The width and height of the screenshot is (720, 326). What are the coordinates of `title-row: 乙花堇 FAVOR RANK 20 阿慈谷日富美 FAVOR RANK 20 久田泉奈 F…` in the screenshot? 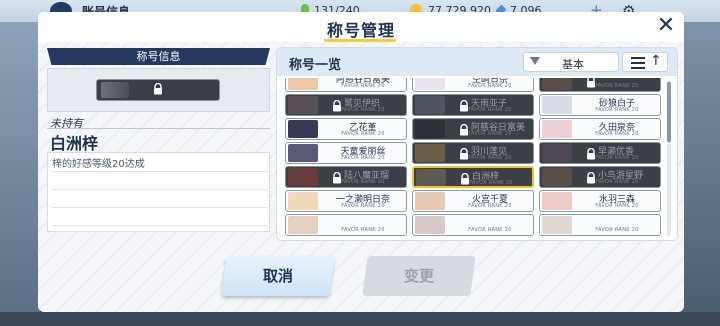 It's located at (475, 129).